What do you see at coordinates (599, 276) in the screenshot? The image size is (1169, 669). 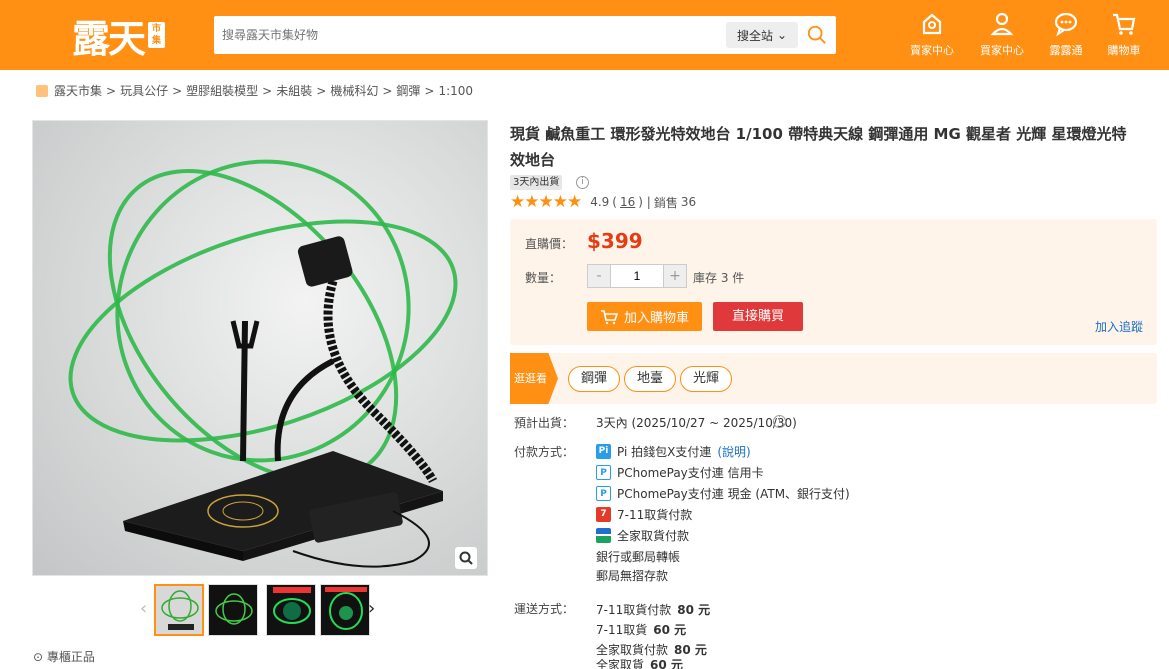 I see `minus-button: -` at bounding box center [599, 276].